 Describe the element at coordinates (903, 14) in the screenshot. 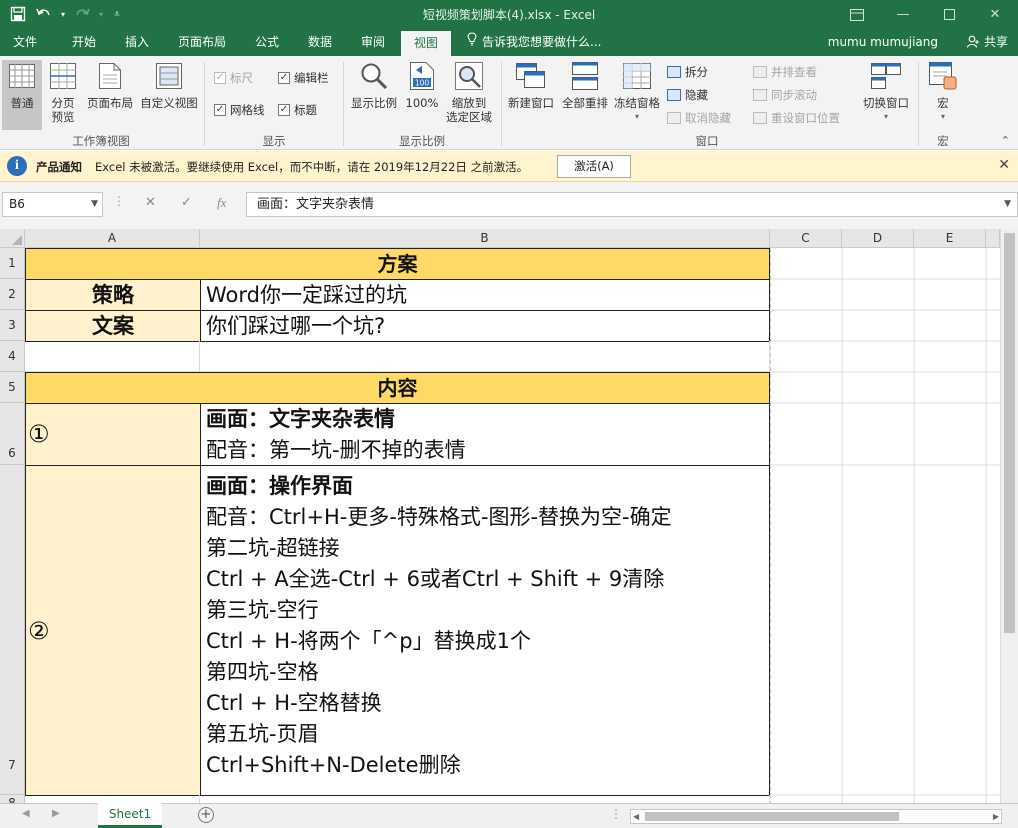

I see `minimize-icon: —` at that location.